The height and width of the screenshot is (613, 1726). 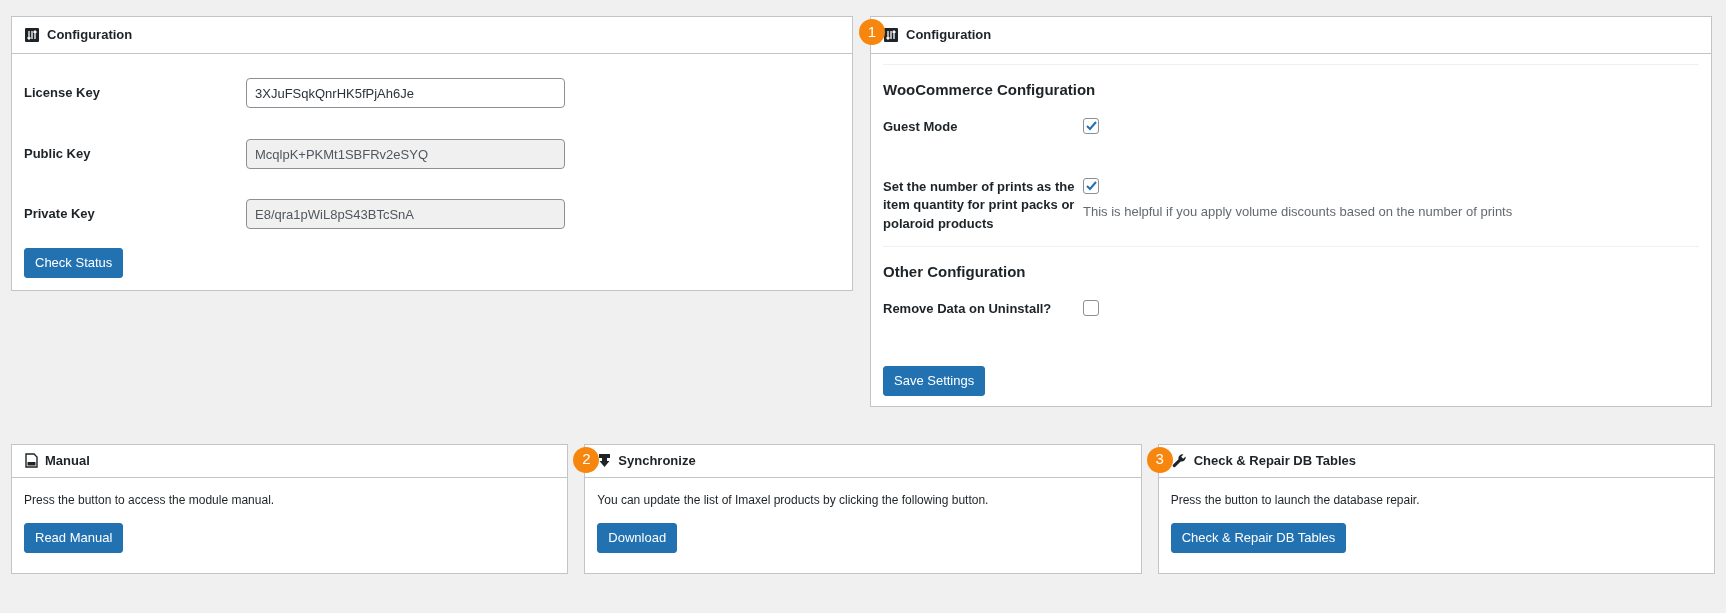 I want to click on field-label: License Key, so click(x=62, y=93).